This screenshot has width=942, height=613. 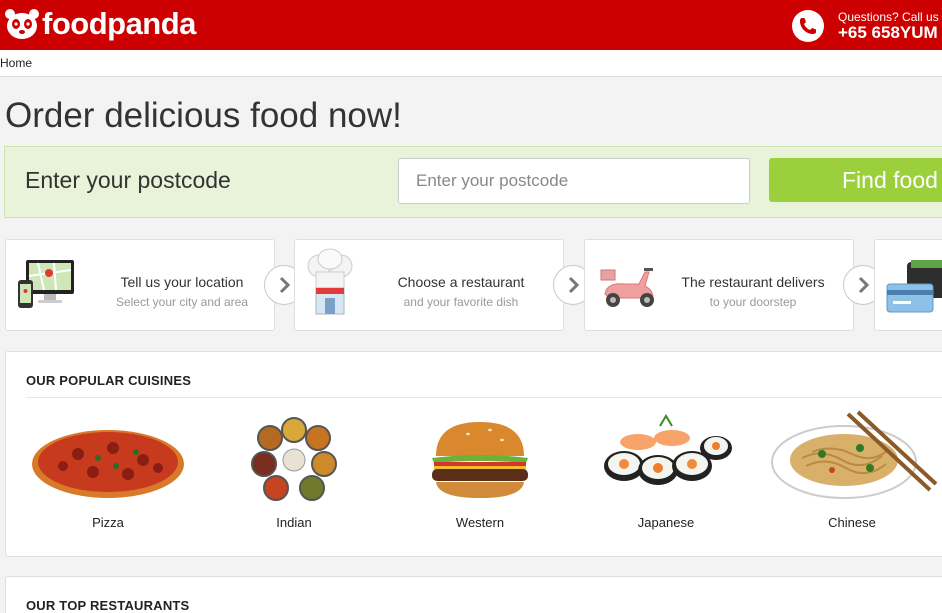 What do you see at coordinates (484, 397) in the screenshot?
I see `divider` at bounding box center [484, 397].